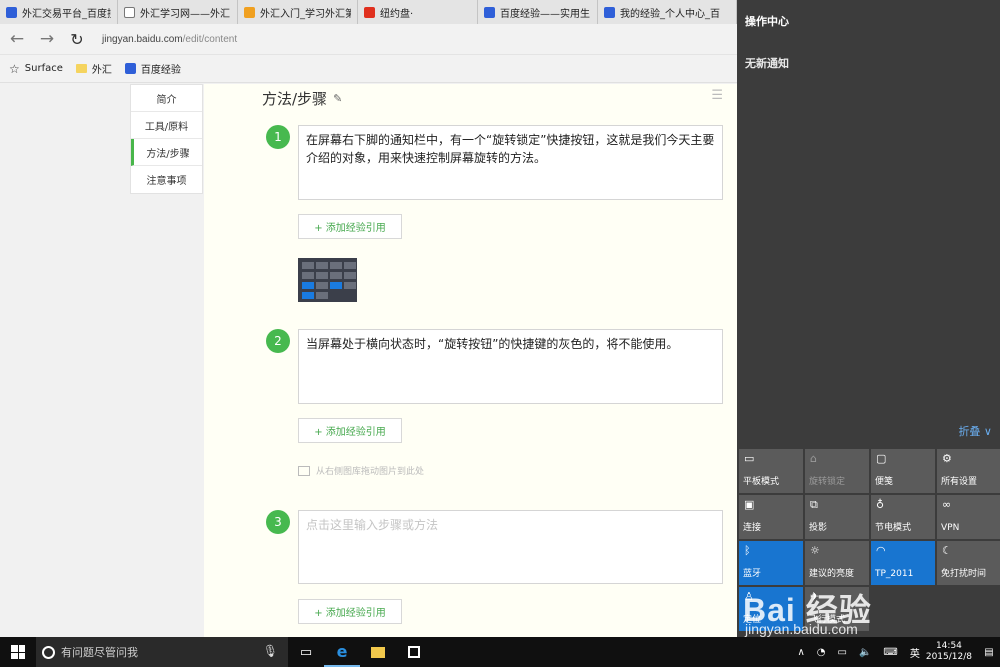  What do you see at coordinates (968, 471) in the screenshot?
I see `tile-all-settings: ⚙ 所有设置` at bounding box center [968, 471].